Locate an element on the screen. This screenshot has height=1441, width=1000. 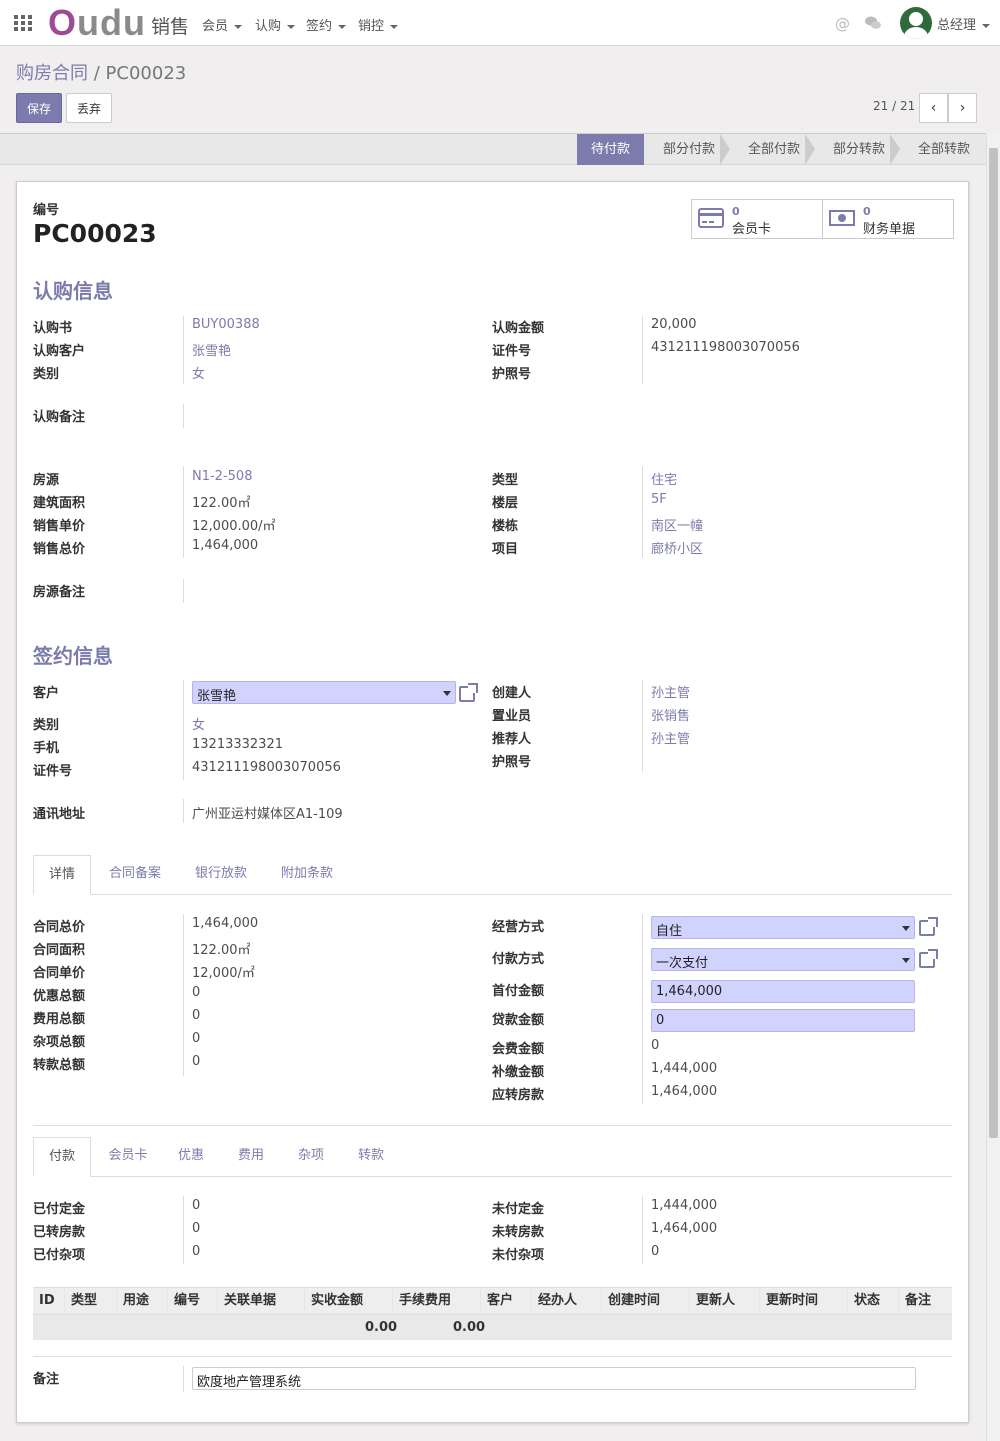
field-label: 补缴金额 is located at coordinates (518, 1072).